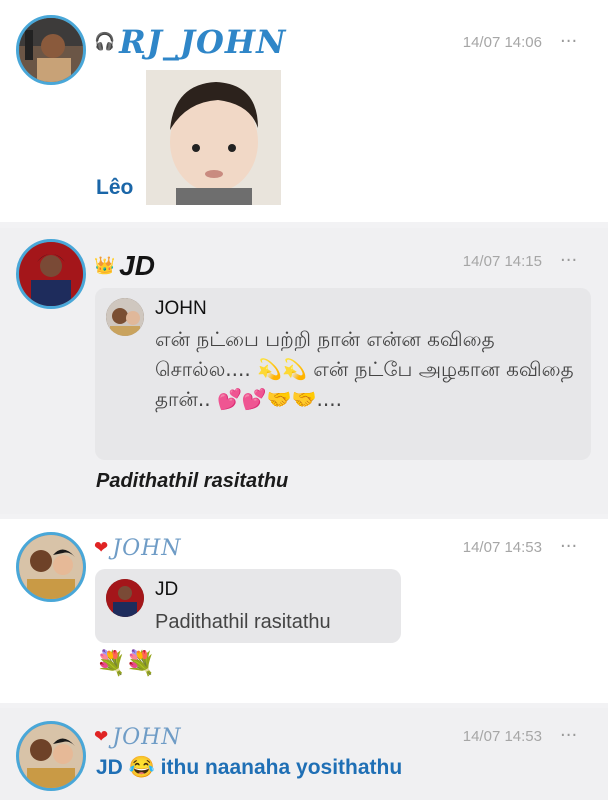 The image size is (608, 800). I want to click on post-header: 🎧 RJ_JOHN, so click(190, 42).